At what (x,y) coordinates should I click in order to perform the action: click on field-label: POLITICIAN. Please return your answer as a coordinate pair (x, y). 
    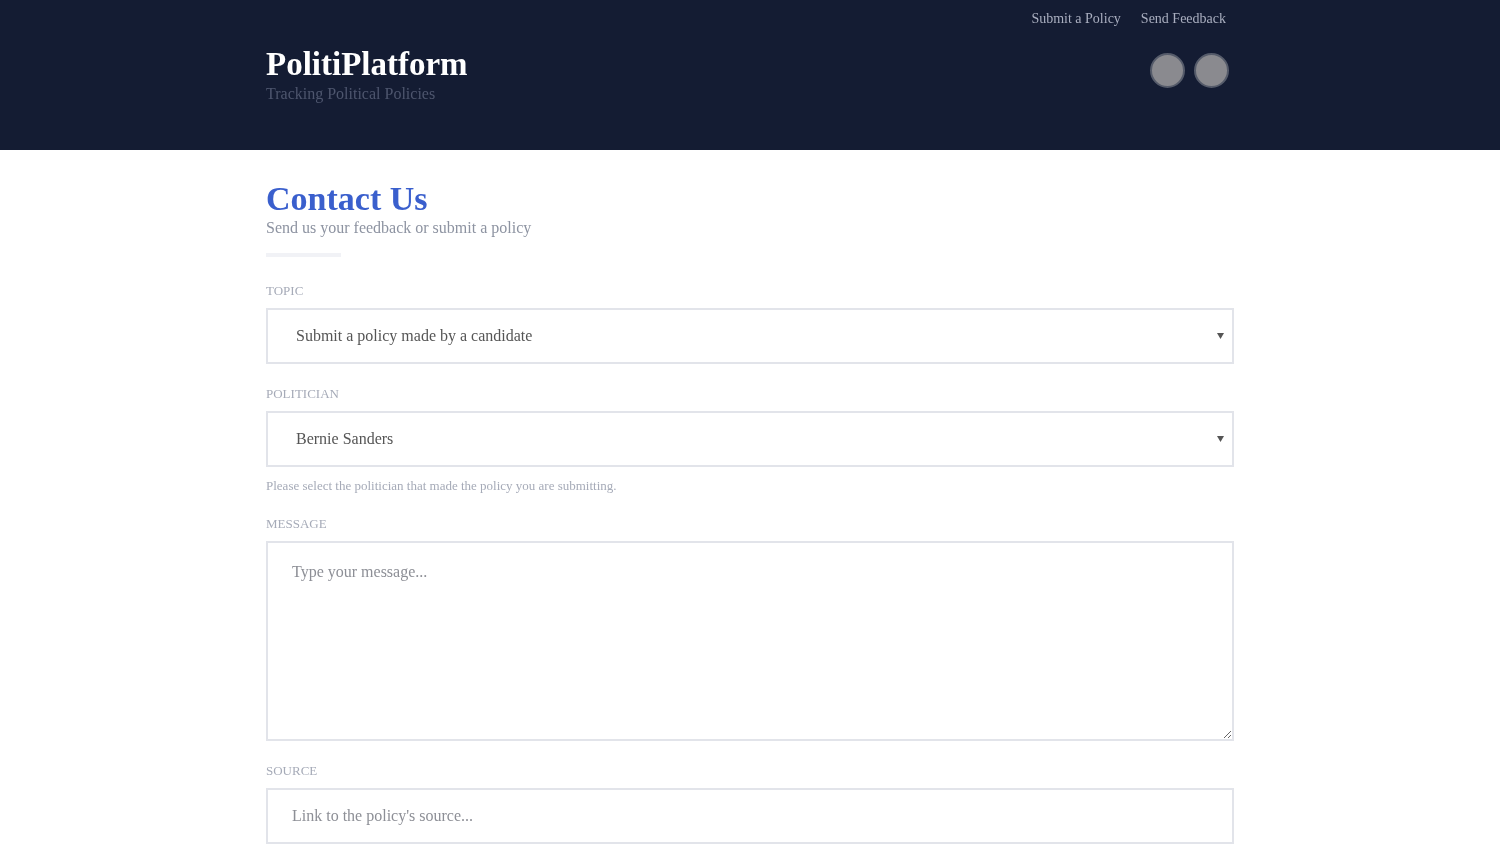
    Looking at the image, I should click on (303, 394).